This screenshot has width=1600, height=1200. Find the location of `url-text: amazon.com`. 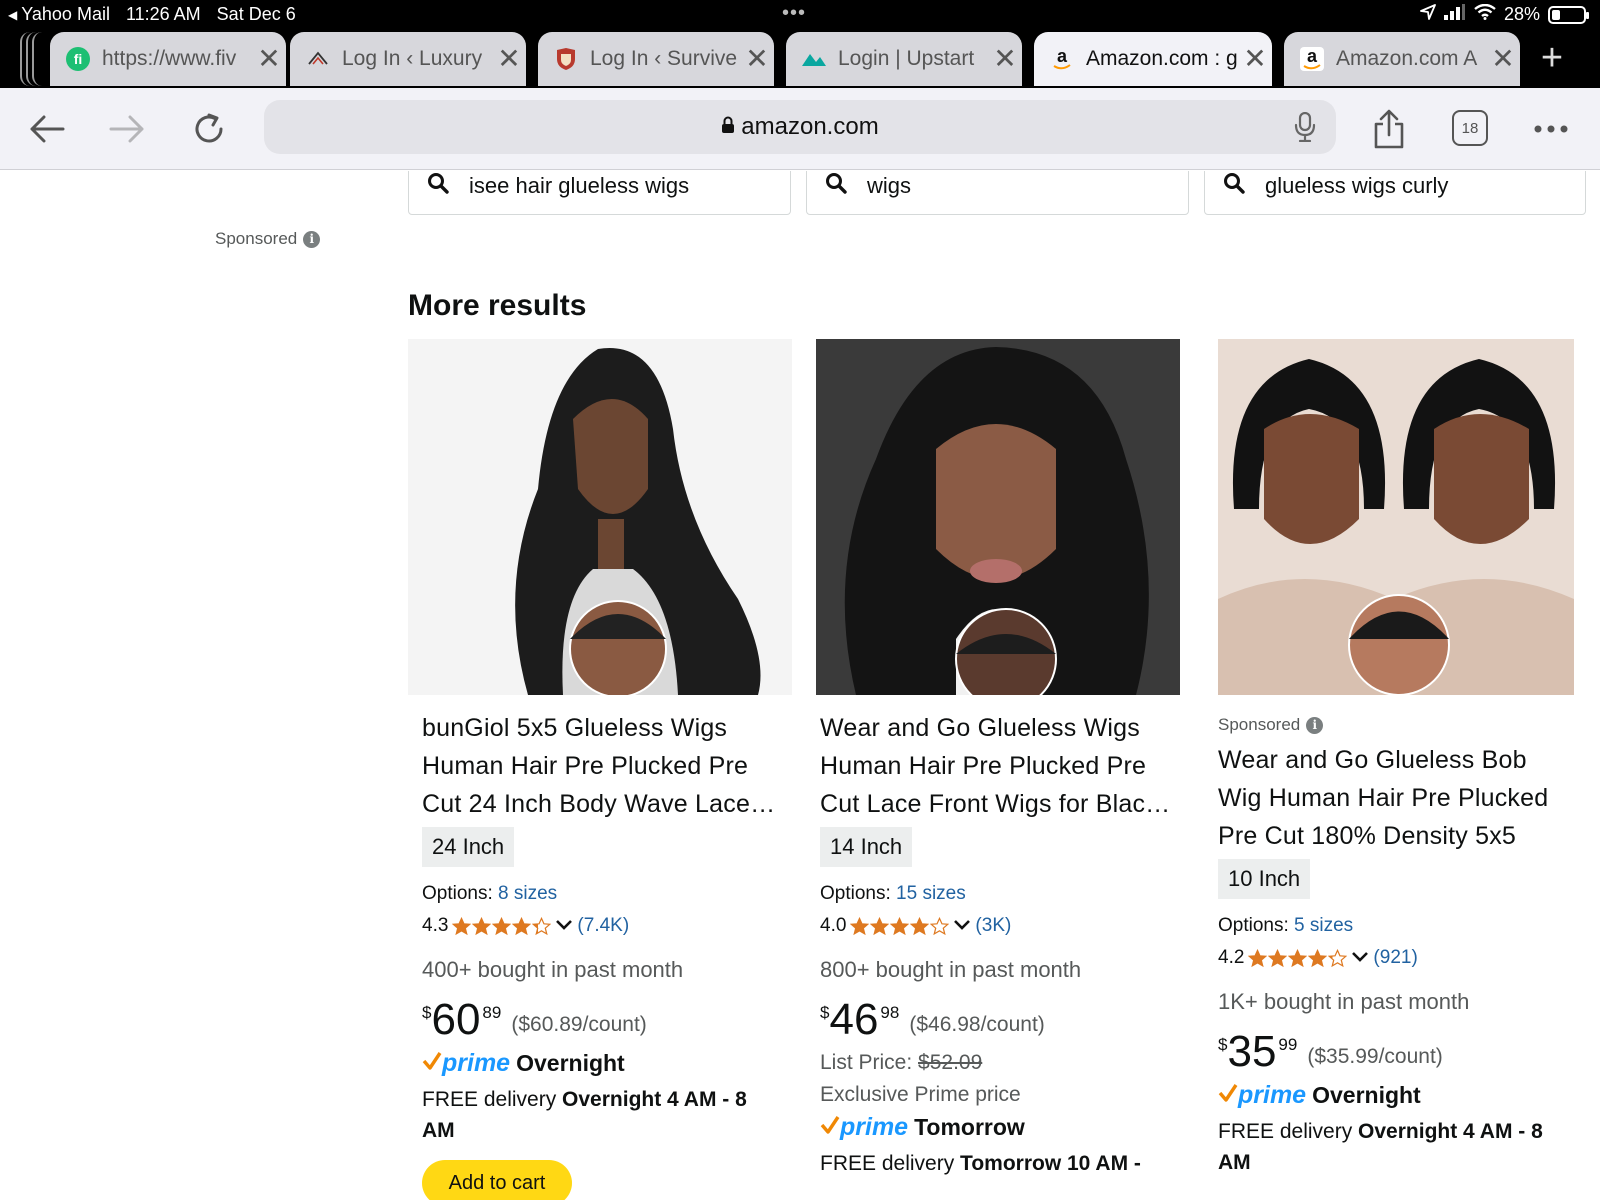

url-text: amazon.com is located at coordinates (810, 126).